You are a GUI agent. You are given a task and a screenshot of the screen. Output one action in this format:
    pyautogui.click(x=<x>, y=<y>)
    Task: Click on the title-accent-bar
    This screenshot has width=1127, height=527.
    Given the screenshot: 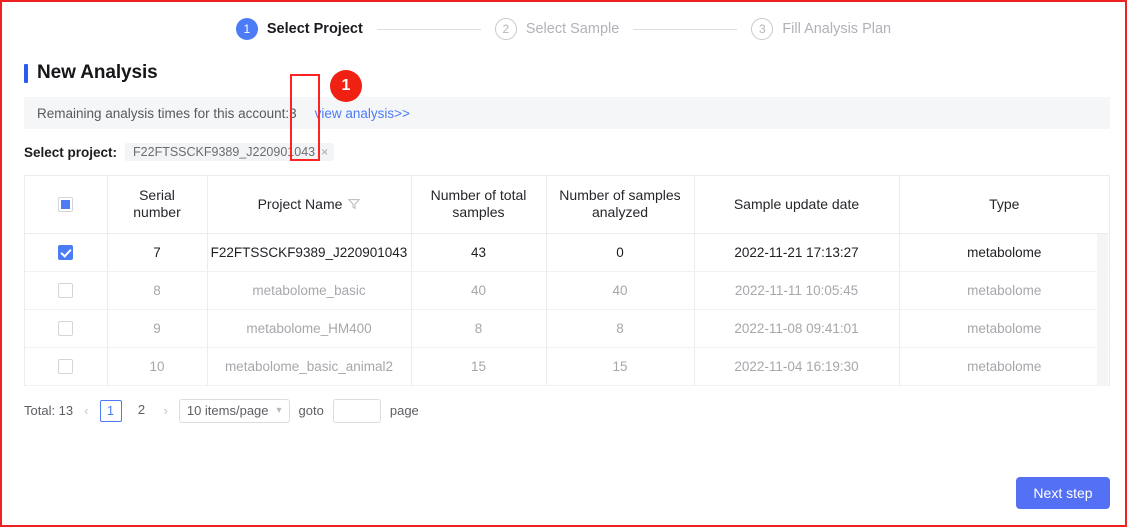 What is the action you would take?
    pyautogui.click(x=26, y=73)
    